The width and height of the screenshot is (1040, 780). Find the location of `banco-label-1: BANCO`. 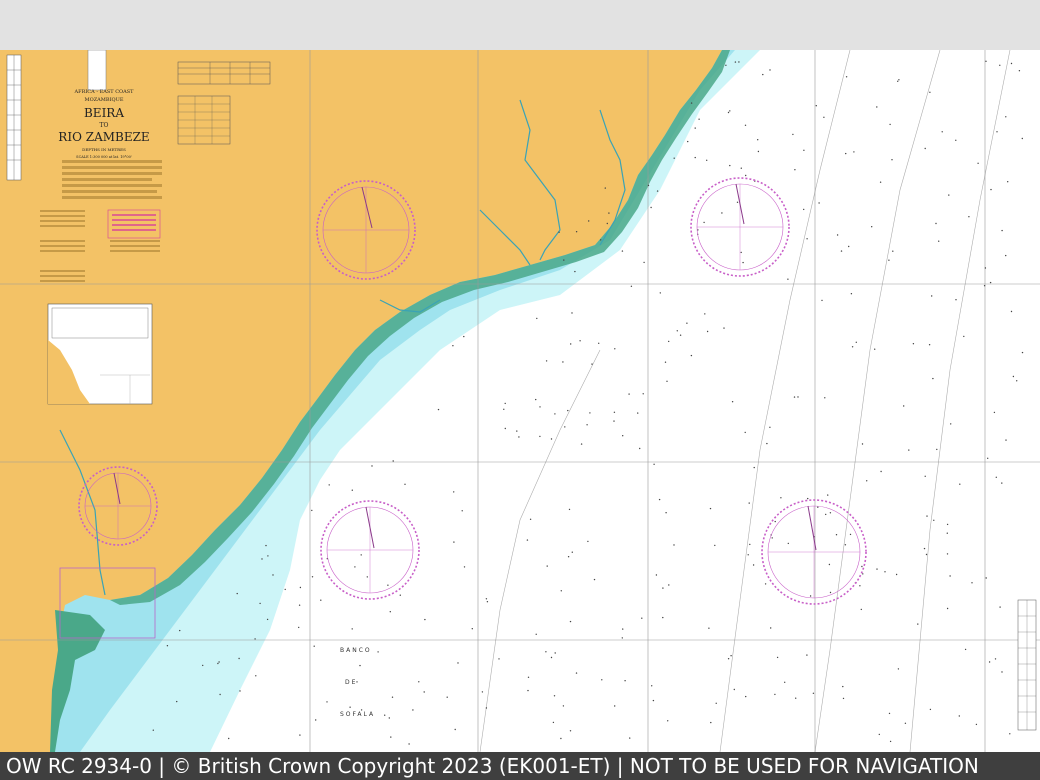

banco-label-1: BANCO is located at coordinates (356, 650).